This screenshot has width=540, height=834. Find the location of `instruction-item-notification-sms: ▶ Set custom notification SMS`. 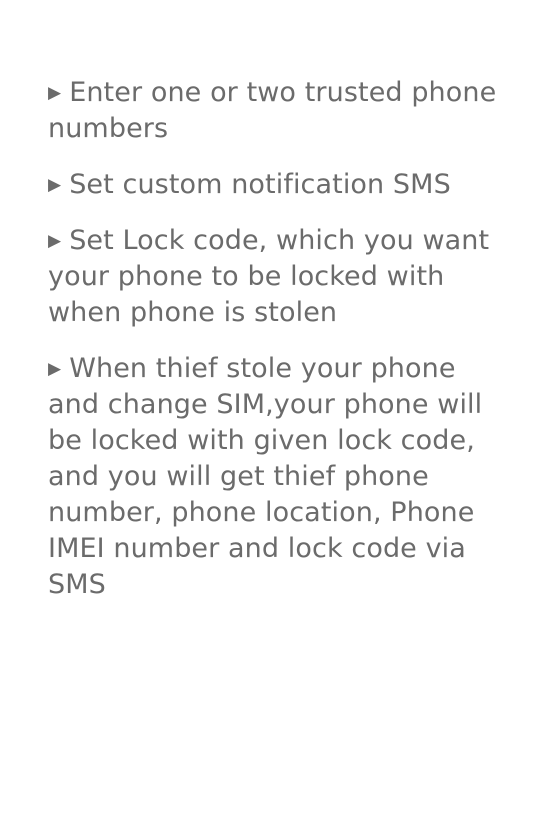

instruction-item-notification-sms: ▶ Set custom notification SMS is located at coordinates (278, 185).